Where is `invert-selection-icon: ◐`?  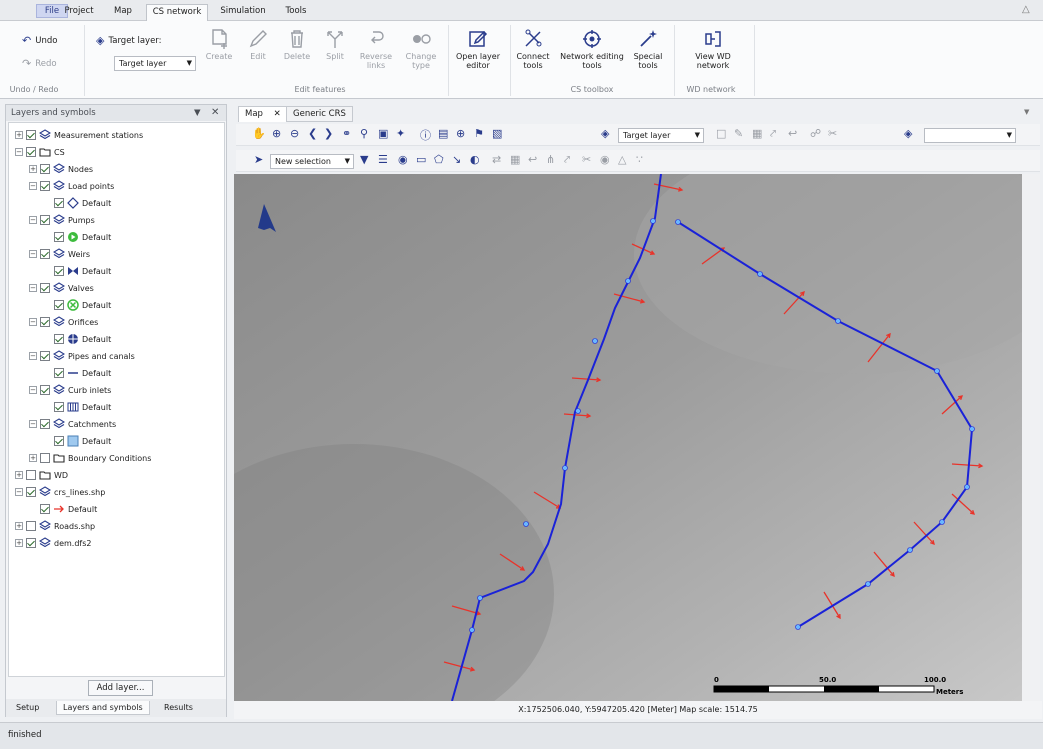
invert-selection-icon: ◐ is located at coordinates (475, 159).